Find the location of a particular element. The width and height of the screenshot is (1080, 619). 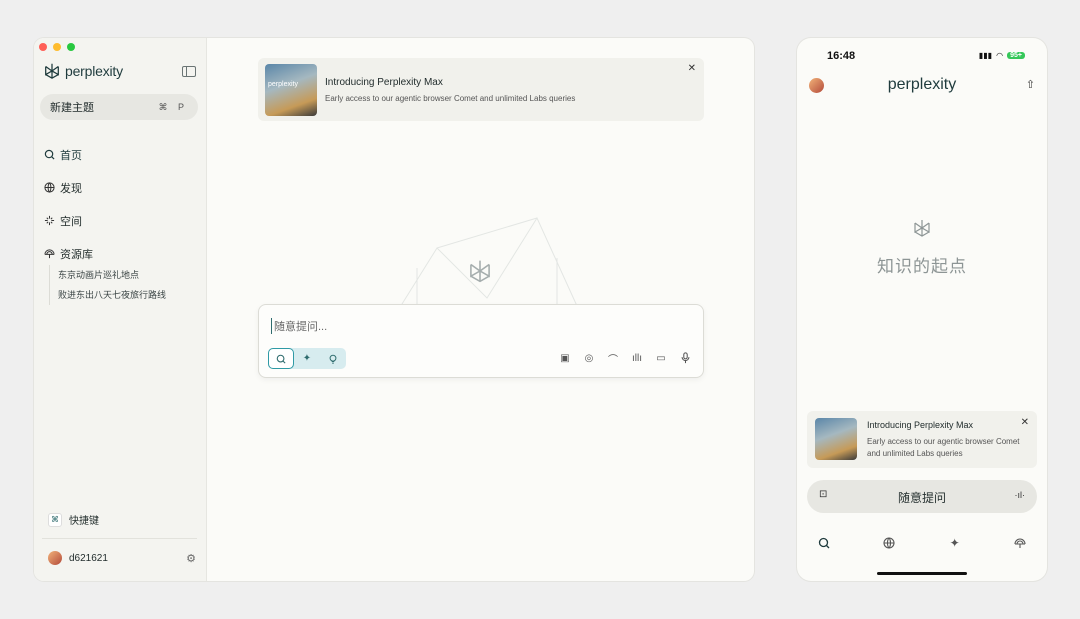

status-time: 16:48 is located at coordinates (841, 56).